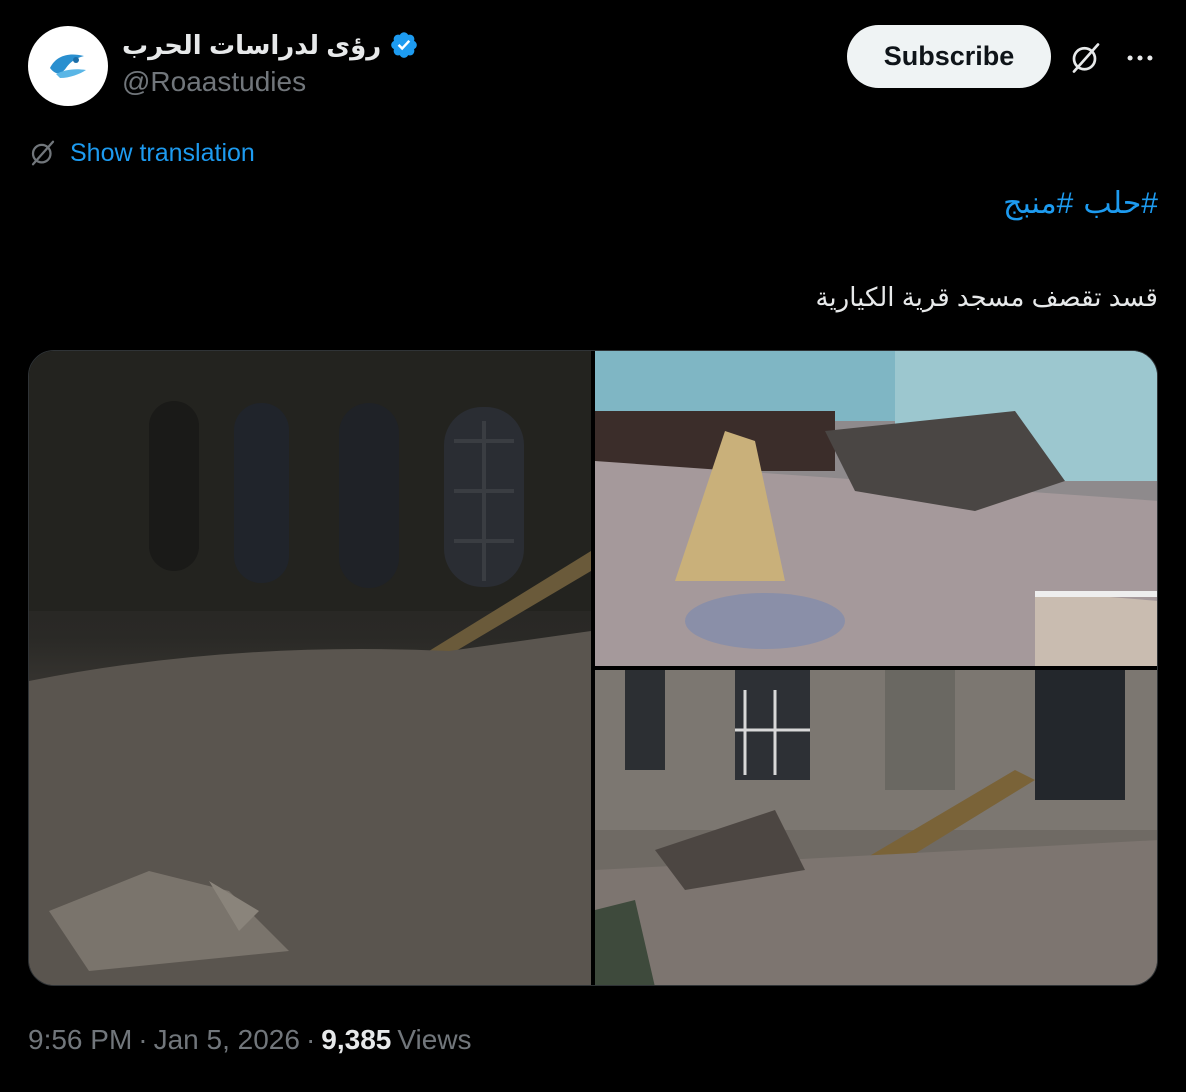  What do you see at coordinates (434, 1039) in the screenshot?
I see `views-label: Views` at bounding box center [434, 1039].